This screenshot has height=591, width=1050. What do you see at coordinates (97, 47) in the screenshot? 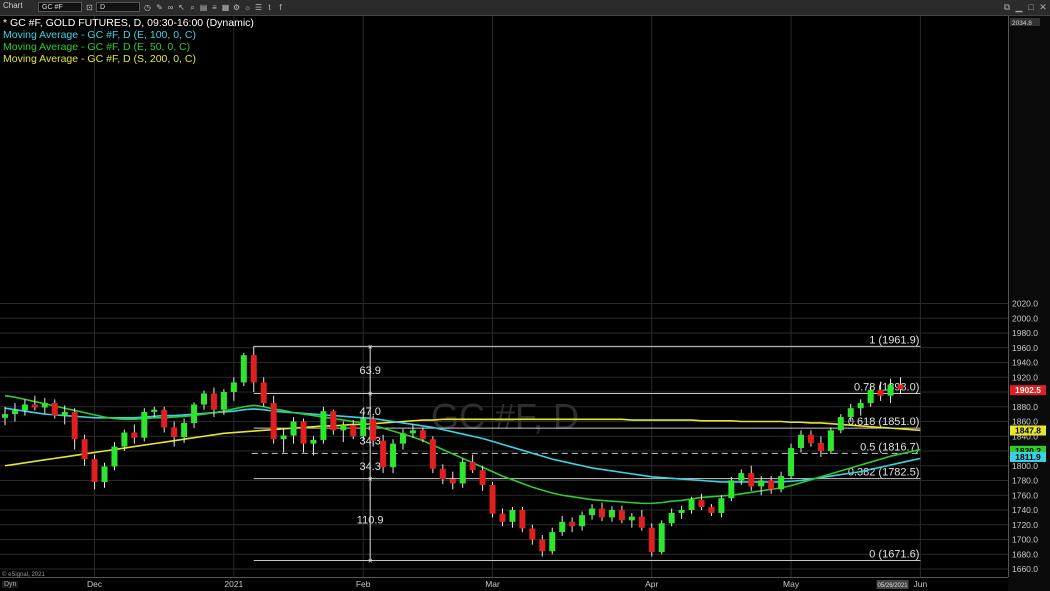
I see `legend-ma50: Moving Average - GC #F, D (E, 50, 0, C)` at bounding box center [97, 47].